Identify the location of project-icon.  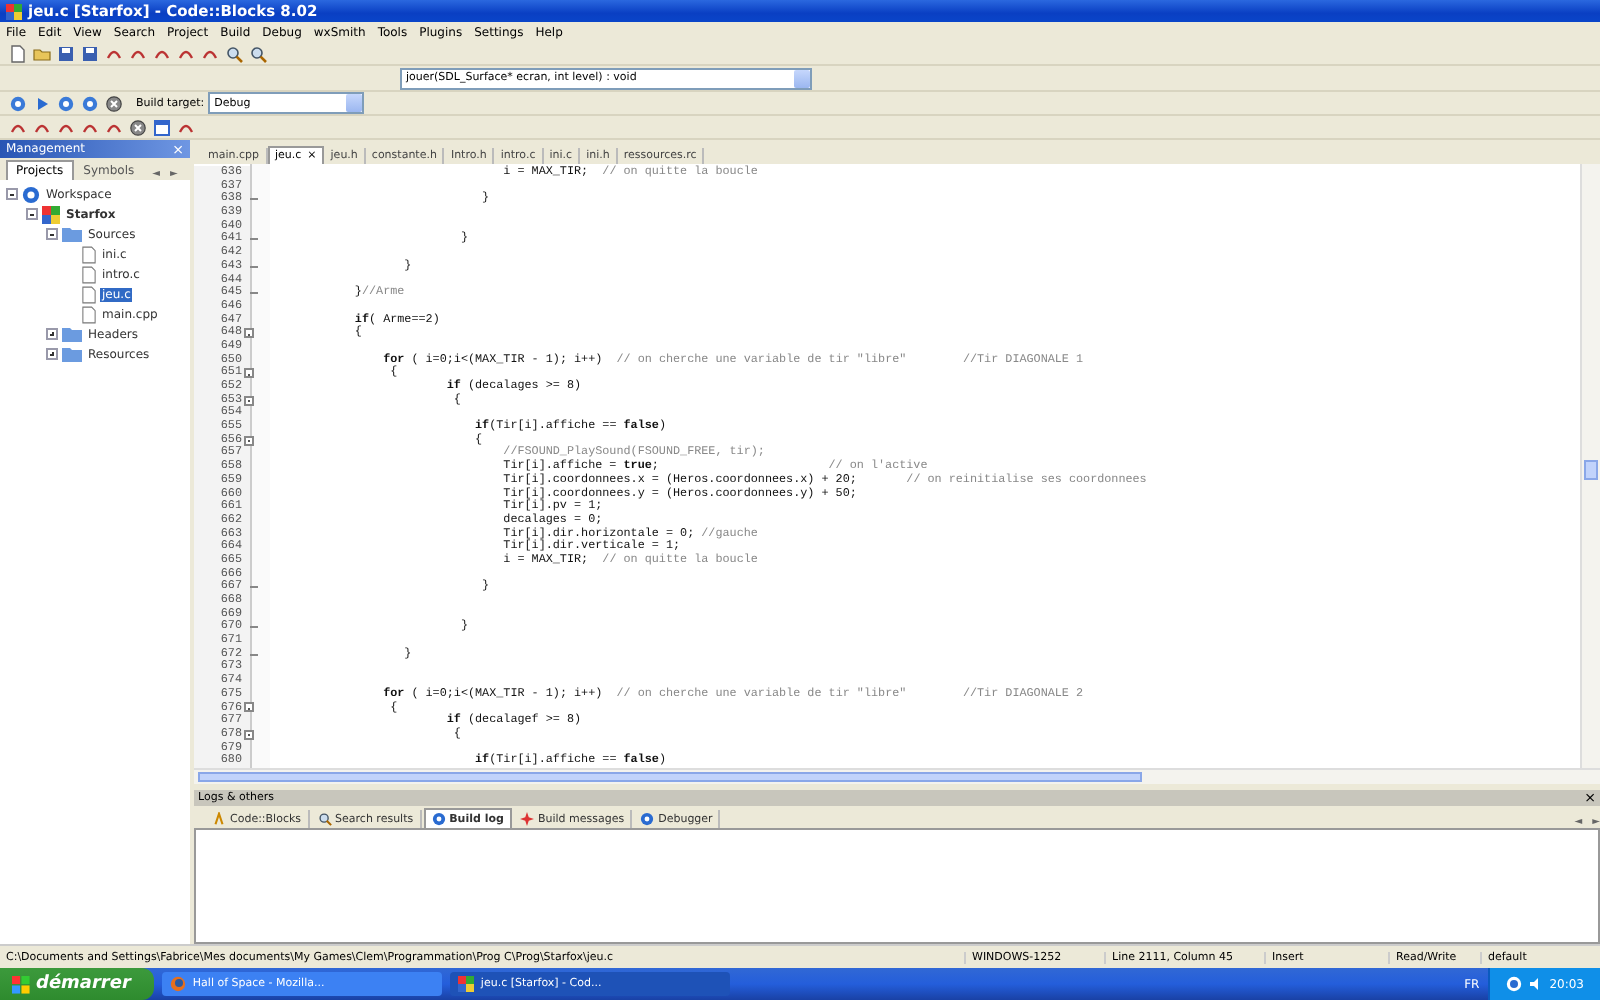
(51, 214).